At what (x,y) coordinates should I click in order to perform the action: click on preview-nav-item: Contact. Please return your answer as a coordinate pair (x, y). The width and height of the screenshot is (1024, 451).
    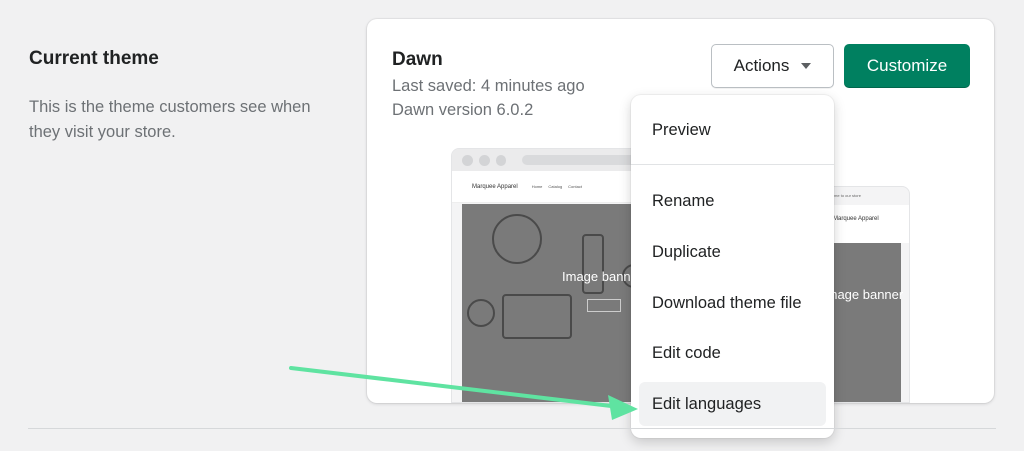
    Looking at the image, I should click on (575, 186).